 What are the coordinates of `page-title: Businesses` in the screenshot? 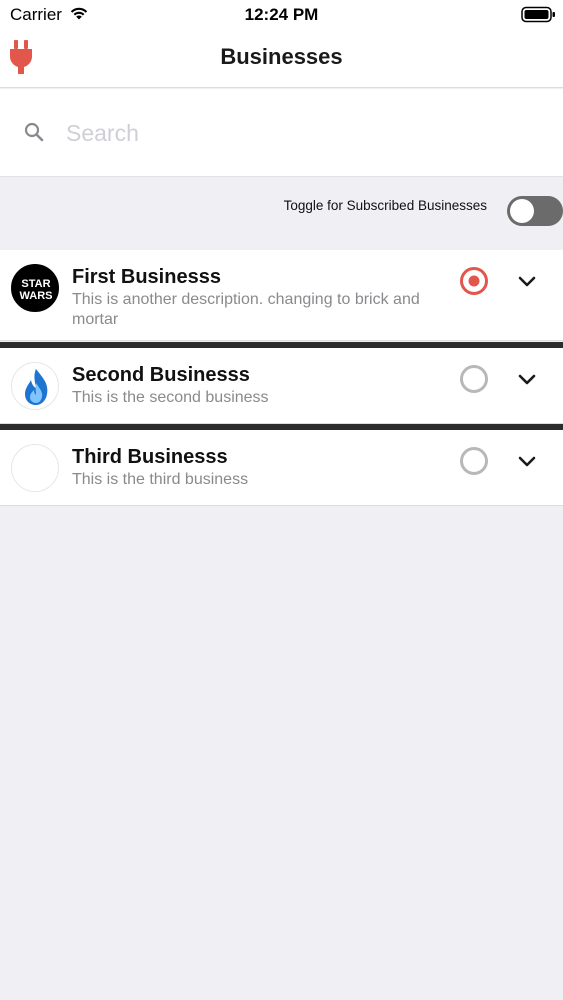 It's located at (281, 56).